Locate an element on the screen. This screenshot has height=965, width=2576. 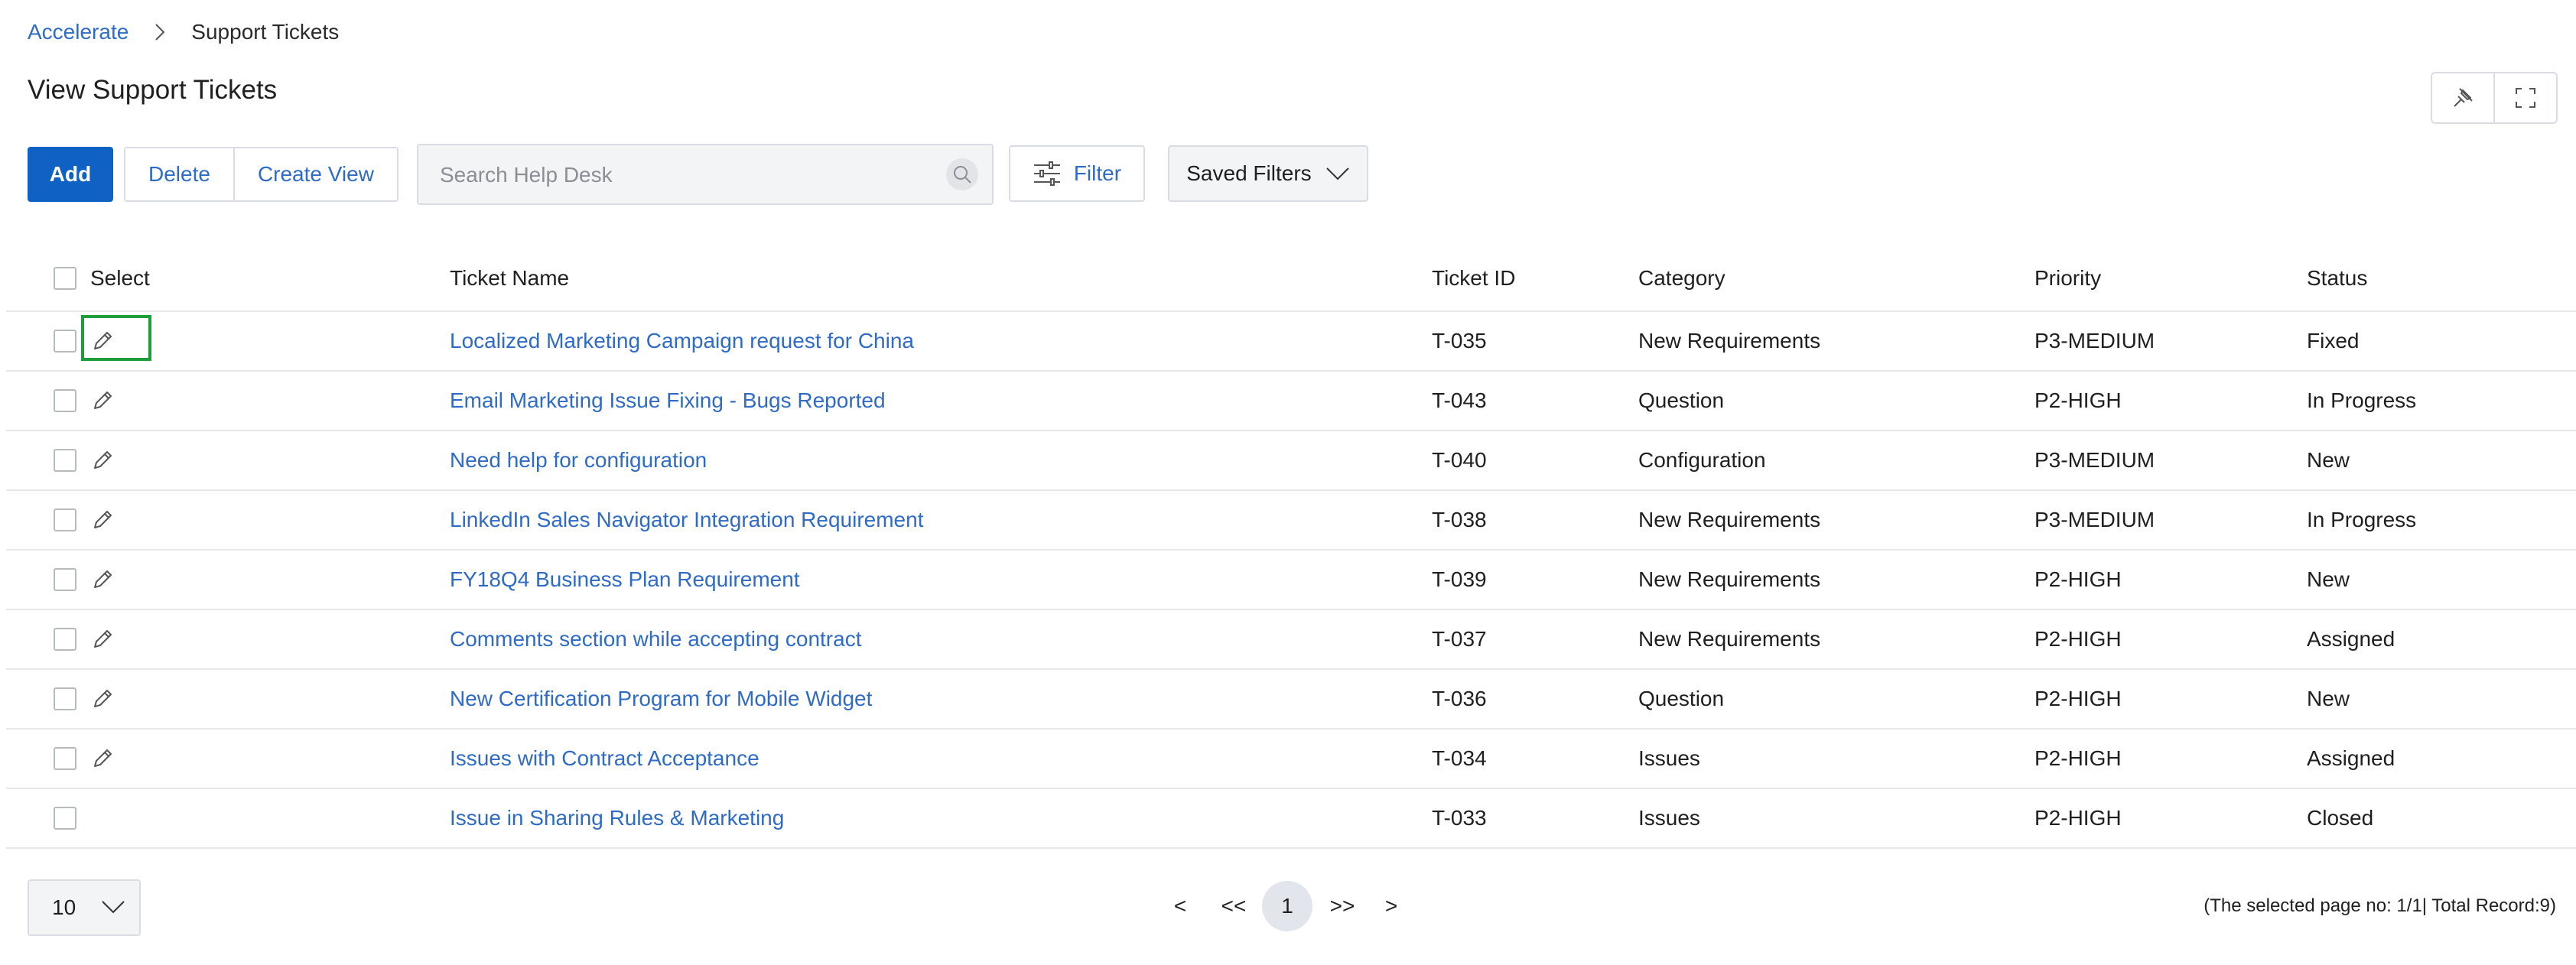
pagination: < << 1 >> > is located at coordinates (1285, 906).